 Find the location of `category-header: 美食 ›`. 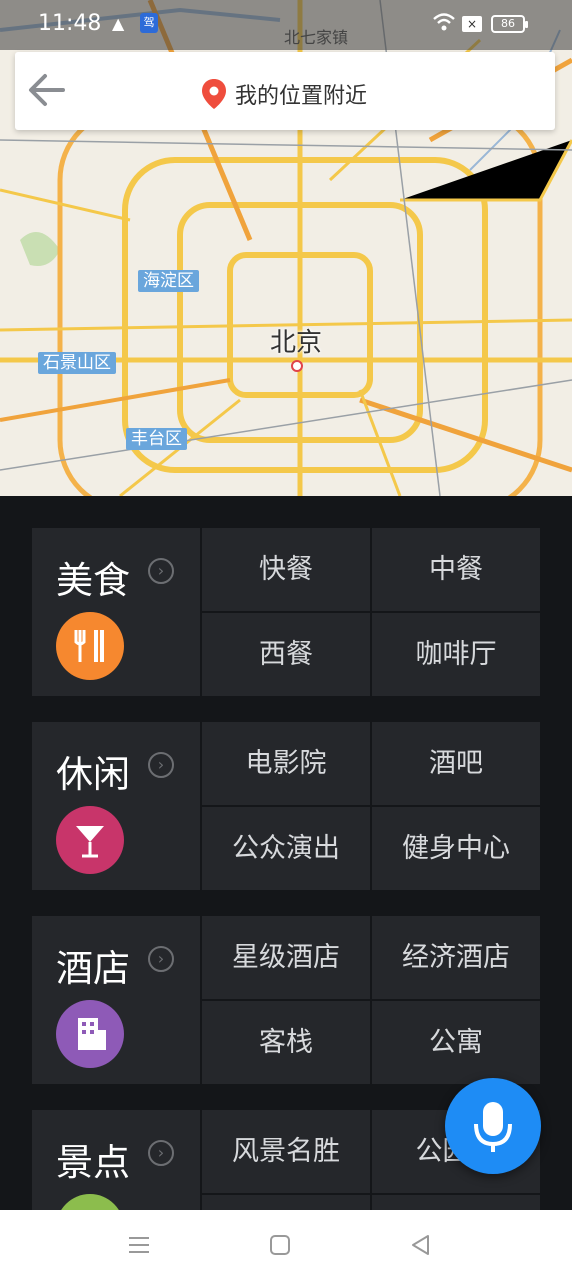

category-header: 美食 › is located at coordinates (116, 612).